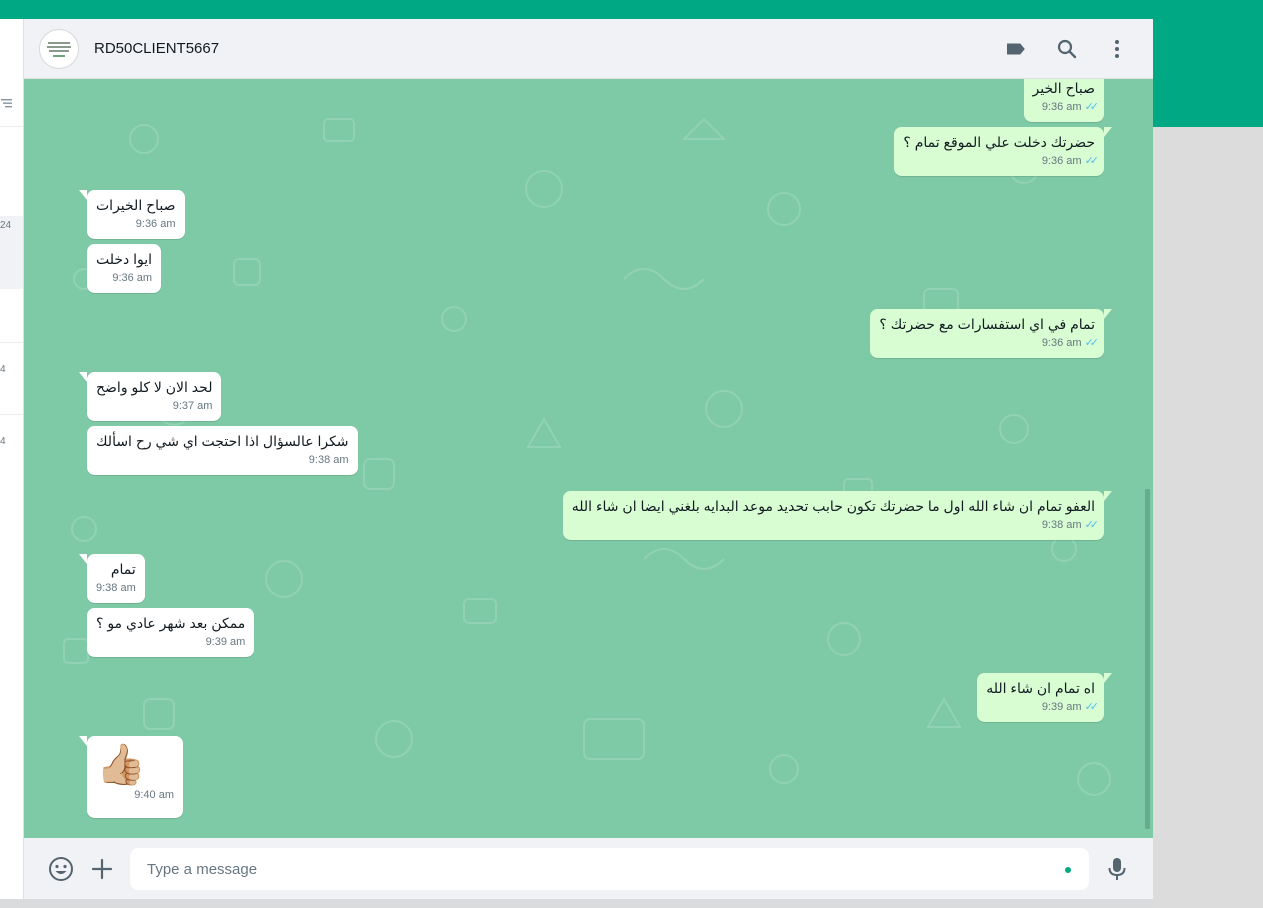 This screenshot has width=1263, height=908. What do you see at coordinates (1016, 49) in the screenshot?
I see `label-icon` at bounding box center [1016, 49].